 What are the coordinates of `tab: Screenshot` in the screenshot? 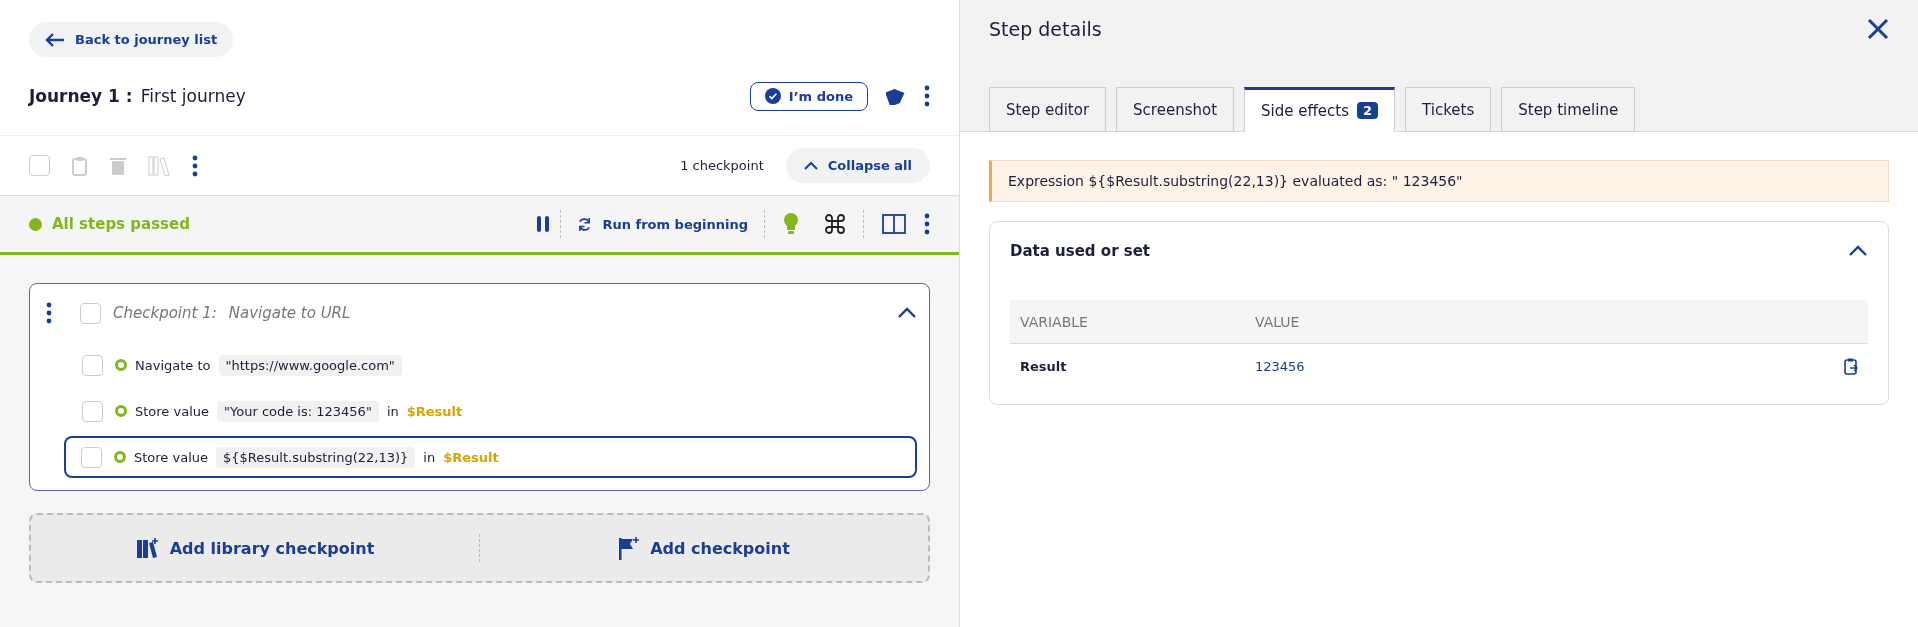 It's located at (1175, 109).